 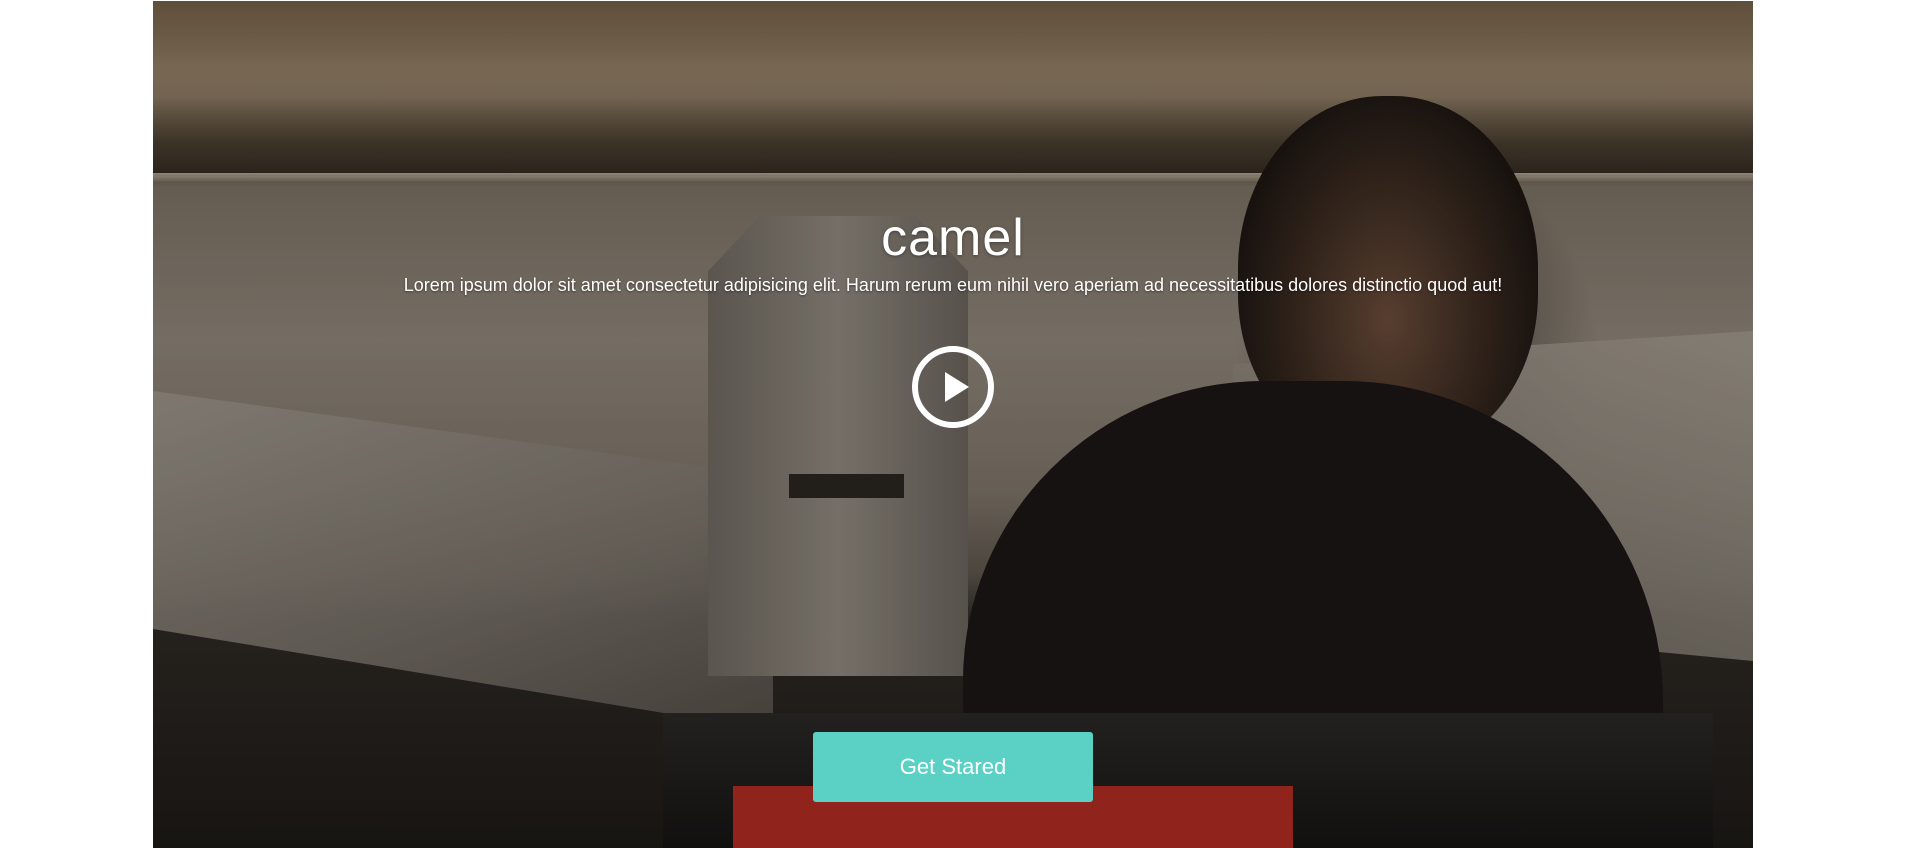 I want to click on play-button, so click(x=953, y=387).